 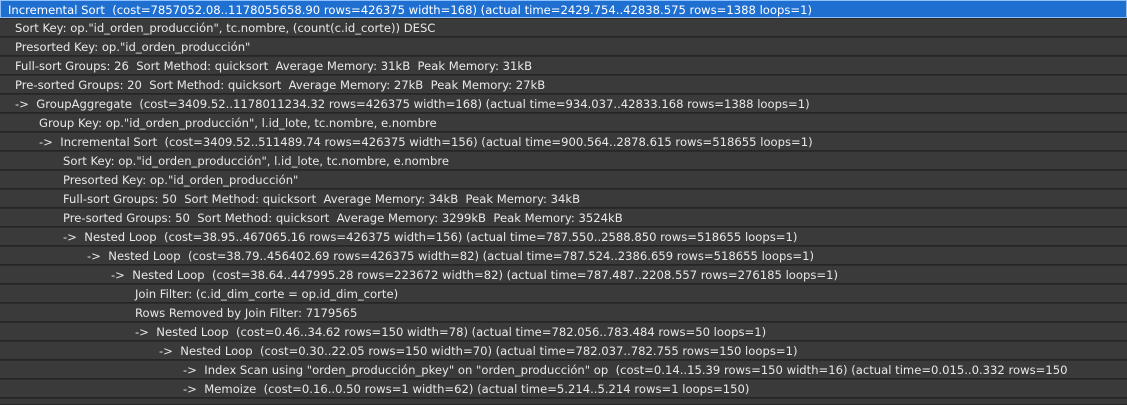 What do you see at coordinates (563, 313) in the screenshot?
I see `plan-row: Rows Removed by Join Filter: 7179565` at bounding box center [563, 313].